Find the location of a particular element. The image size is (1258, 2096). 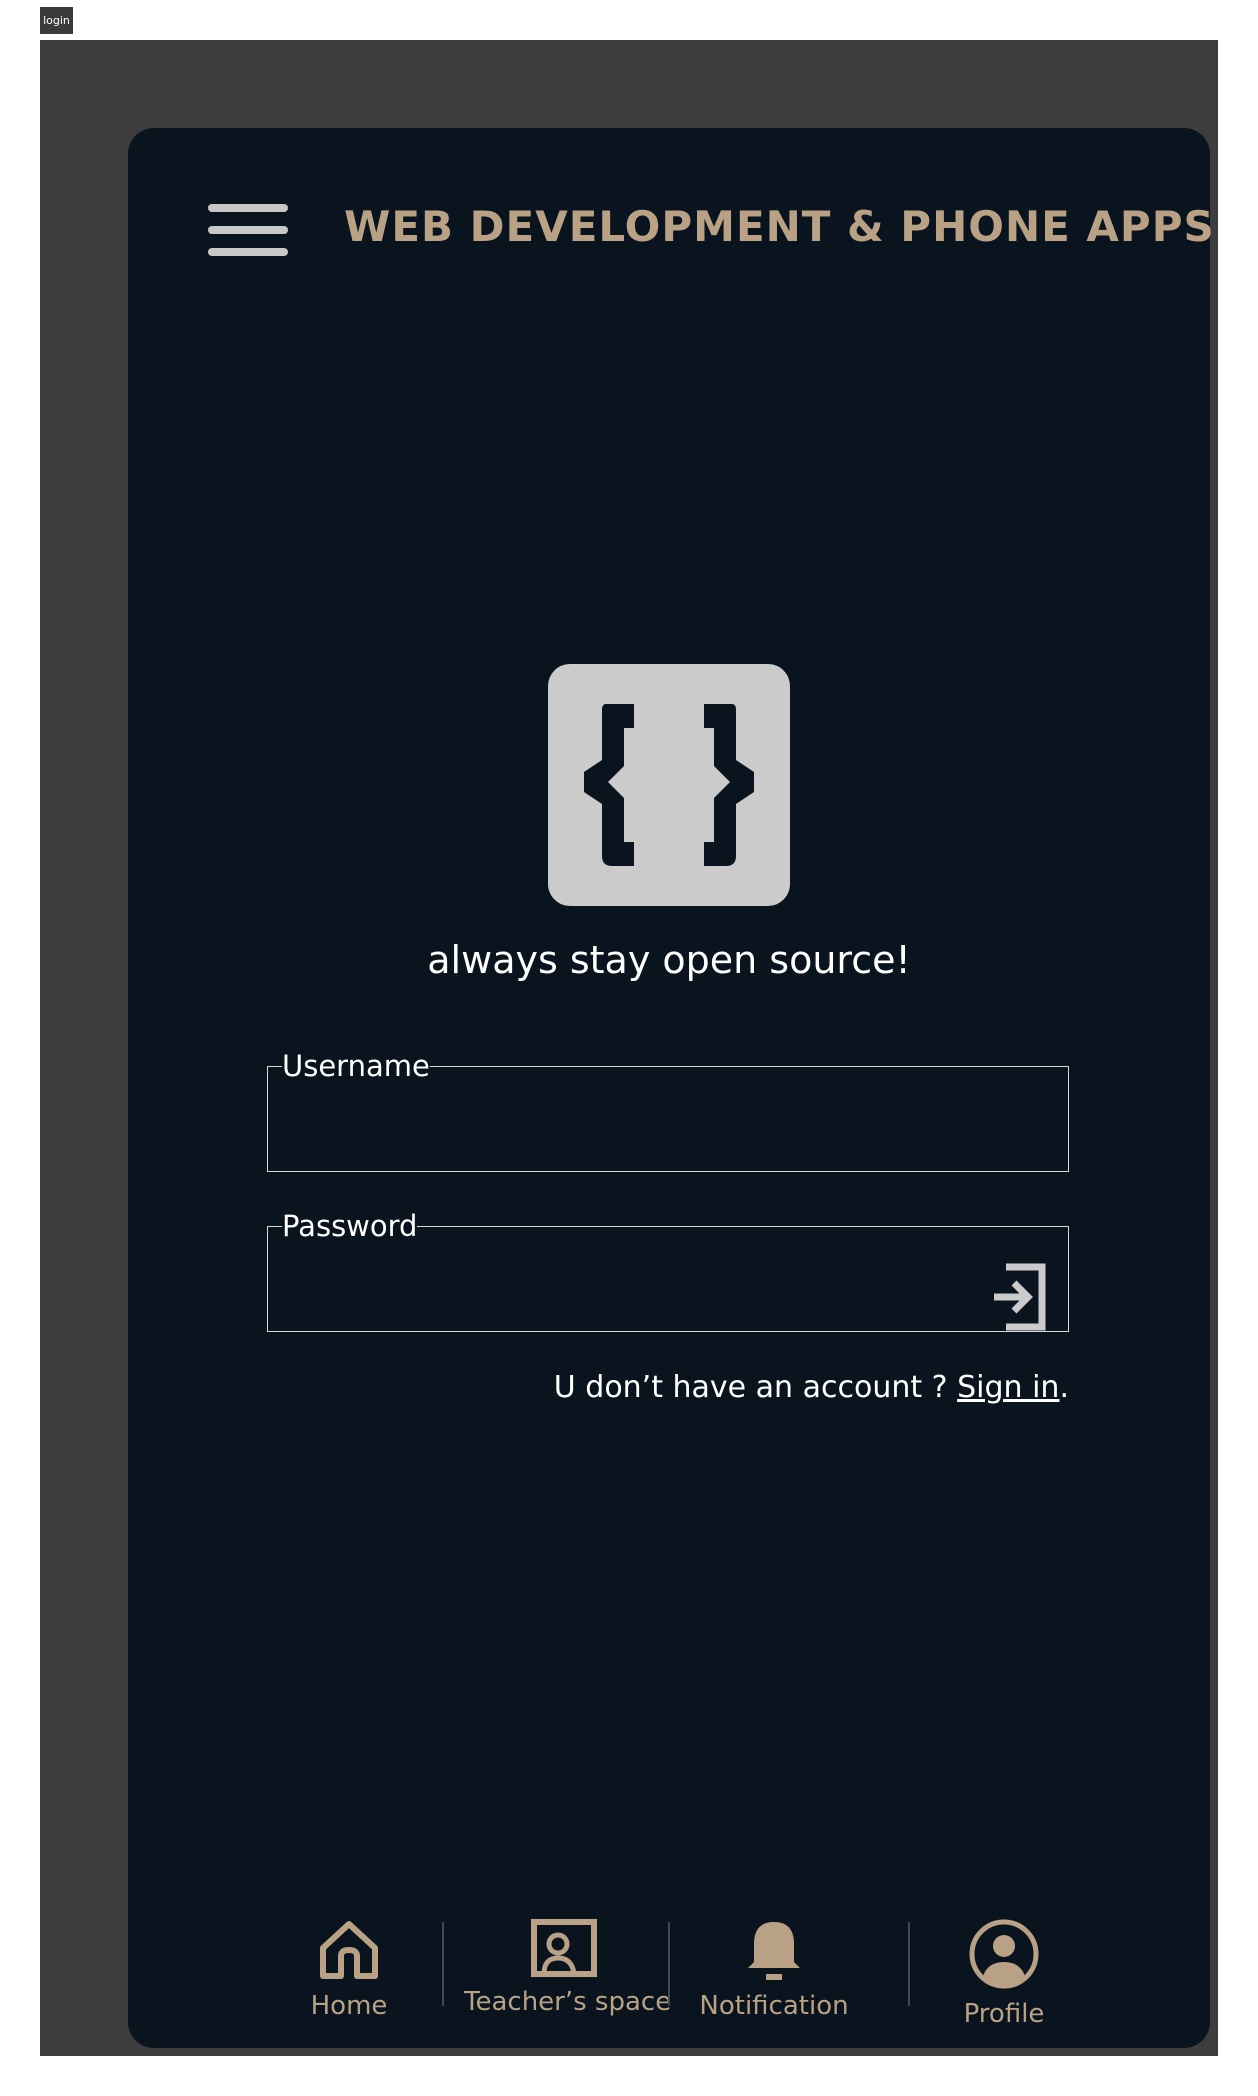

nav-item-home: Home is located at coordinates (349, 1969).